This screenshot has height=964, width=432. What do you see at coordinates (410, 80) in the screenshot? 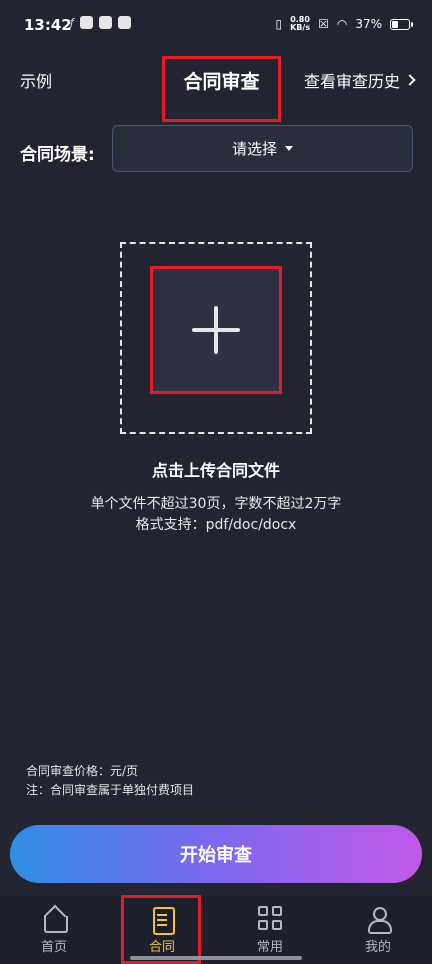
I see `chevron-right-icon` at bounding box center [410, 80].